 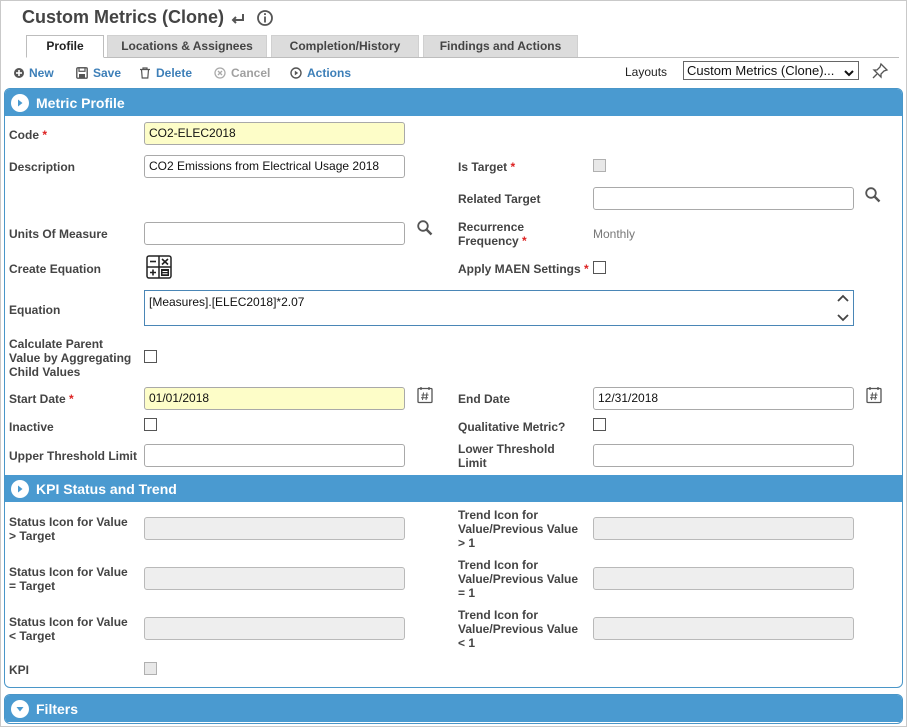 I want to click on trend-icon-gt-field, so click(x=723, y=528).